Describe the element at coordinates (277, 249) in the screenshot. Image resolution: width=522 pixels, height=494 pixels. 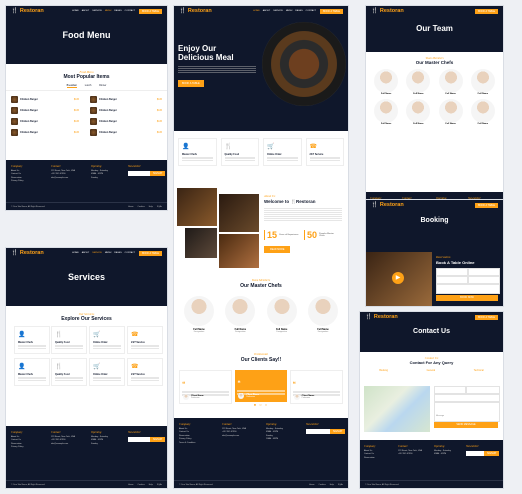
I see `read-more-button: READ MORE` at that location.